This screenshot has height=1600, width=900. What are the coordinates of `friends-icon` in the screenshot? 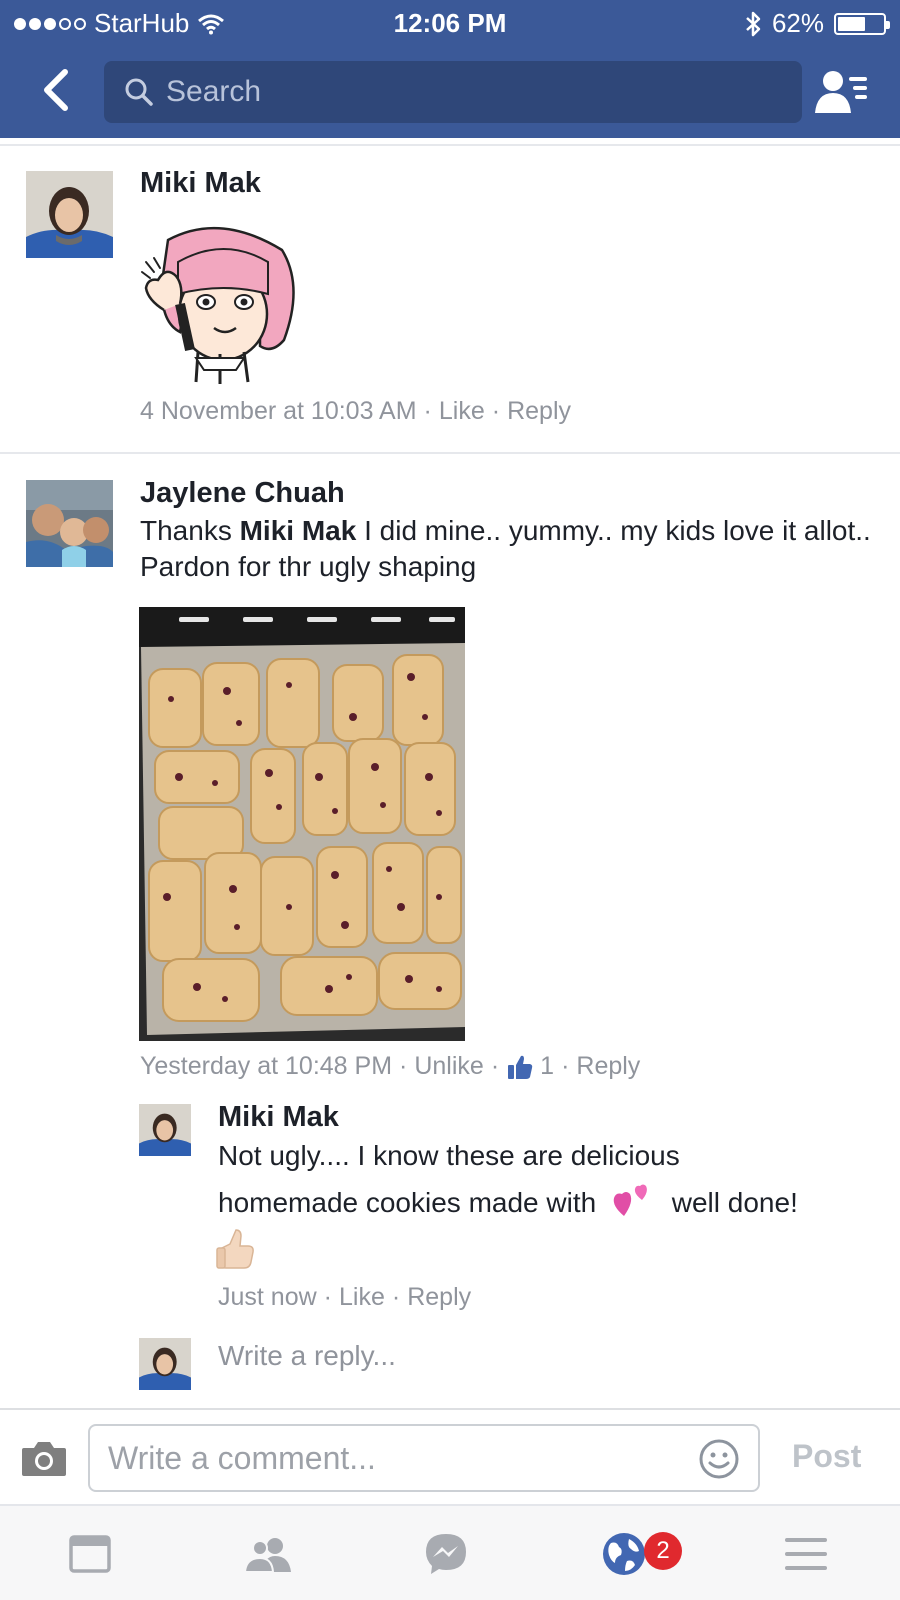 It's located at (267, 1555).